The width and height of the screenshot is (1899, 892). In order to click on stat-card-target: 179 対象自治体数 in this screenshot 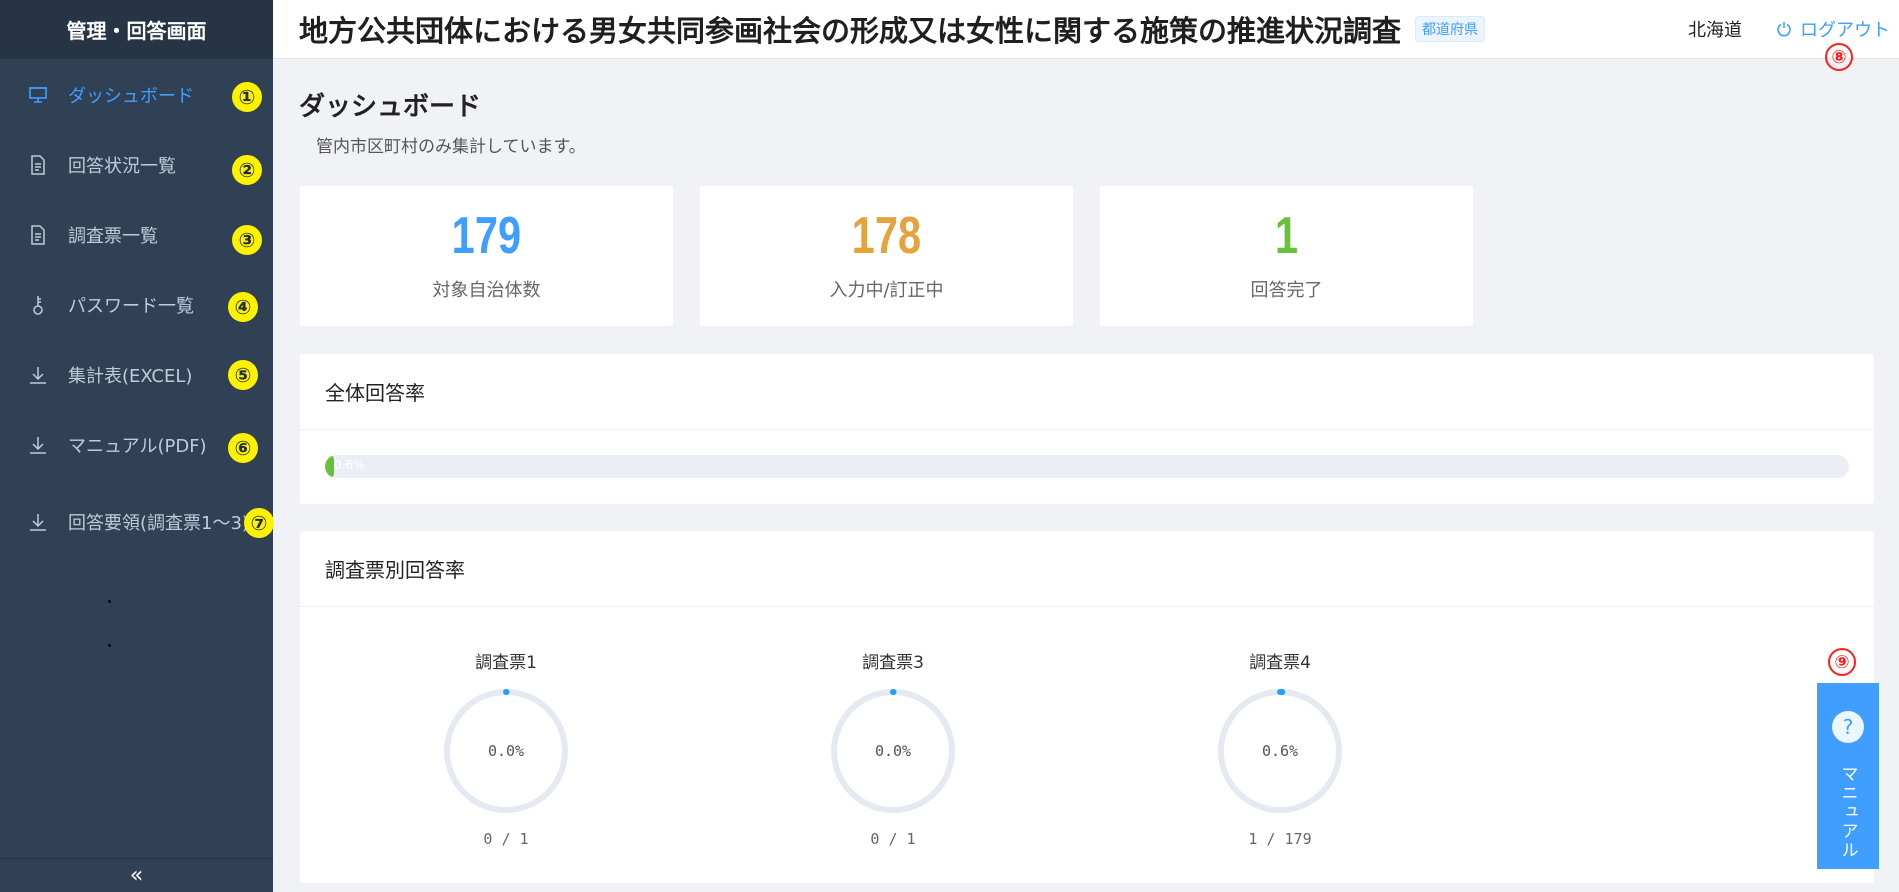, I will do `click(486, 256)`.